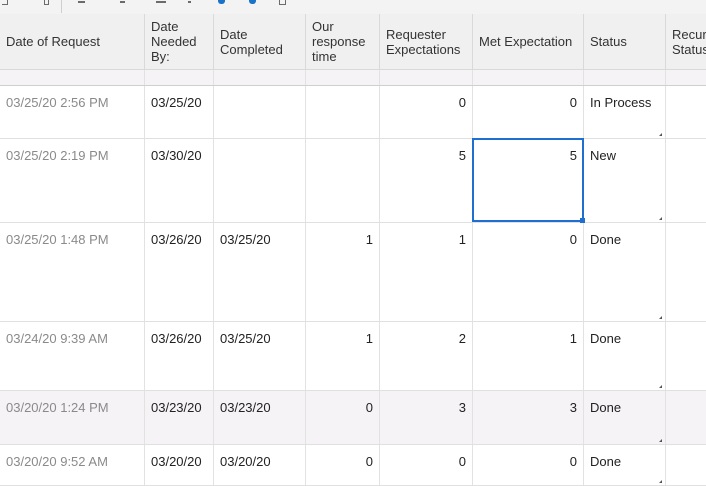 This screenshot has width=706, height=486. Describe the element at coordinates (72, 272) in the screenshot. I see `cell-date-of-request: 03/25/20 1:48 PM` at that location.